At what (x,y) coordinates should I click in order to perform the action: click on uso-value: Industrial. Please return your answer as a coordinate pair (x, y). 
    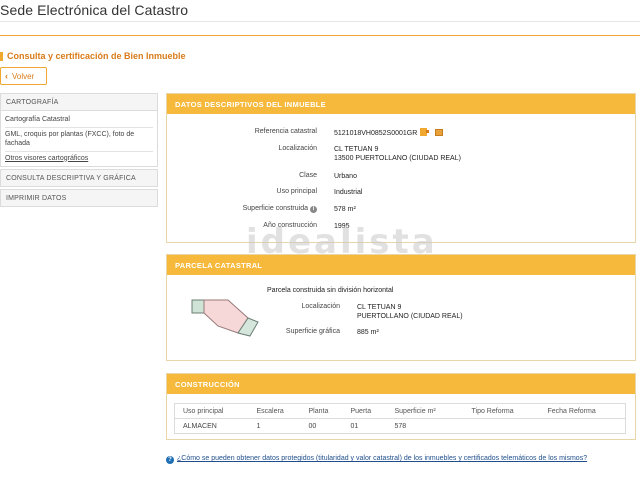
    Looking at the image, I should click on (348, 192).